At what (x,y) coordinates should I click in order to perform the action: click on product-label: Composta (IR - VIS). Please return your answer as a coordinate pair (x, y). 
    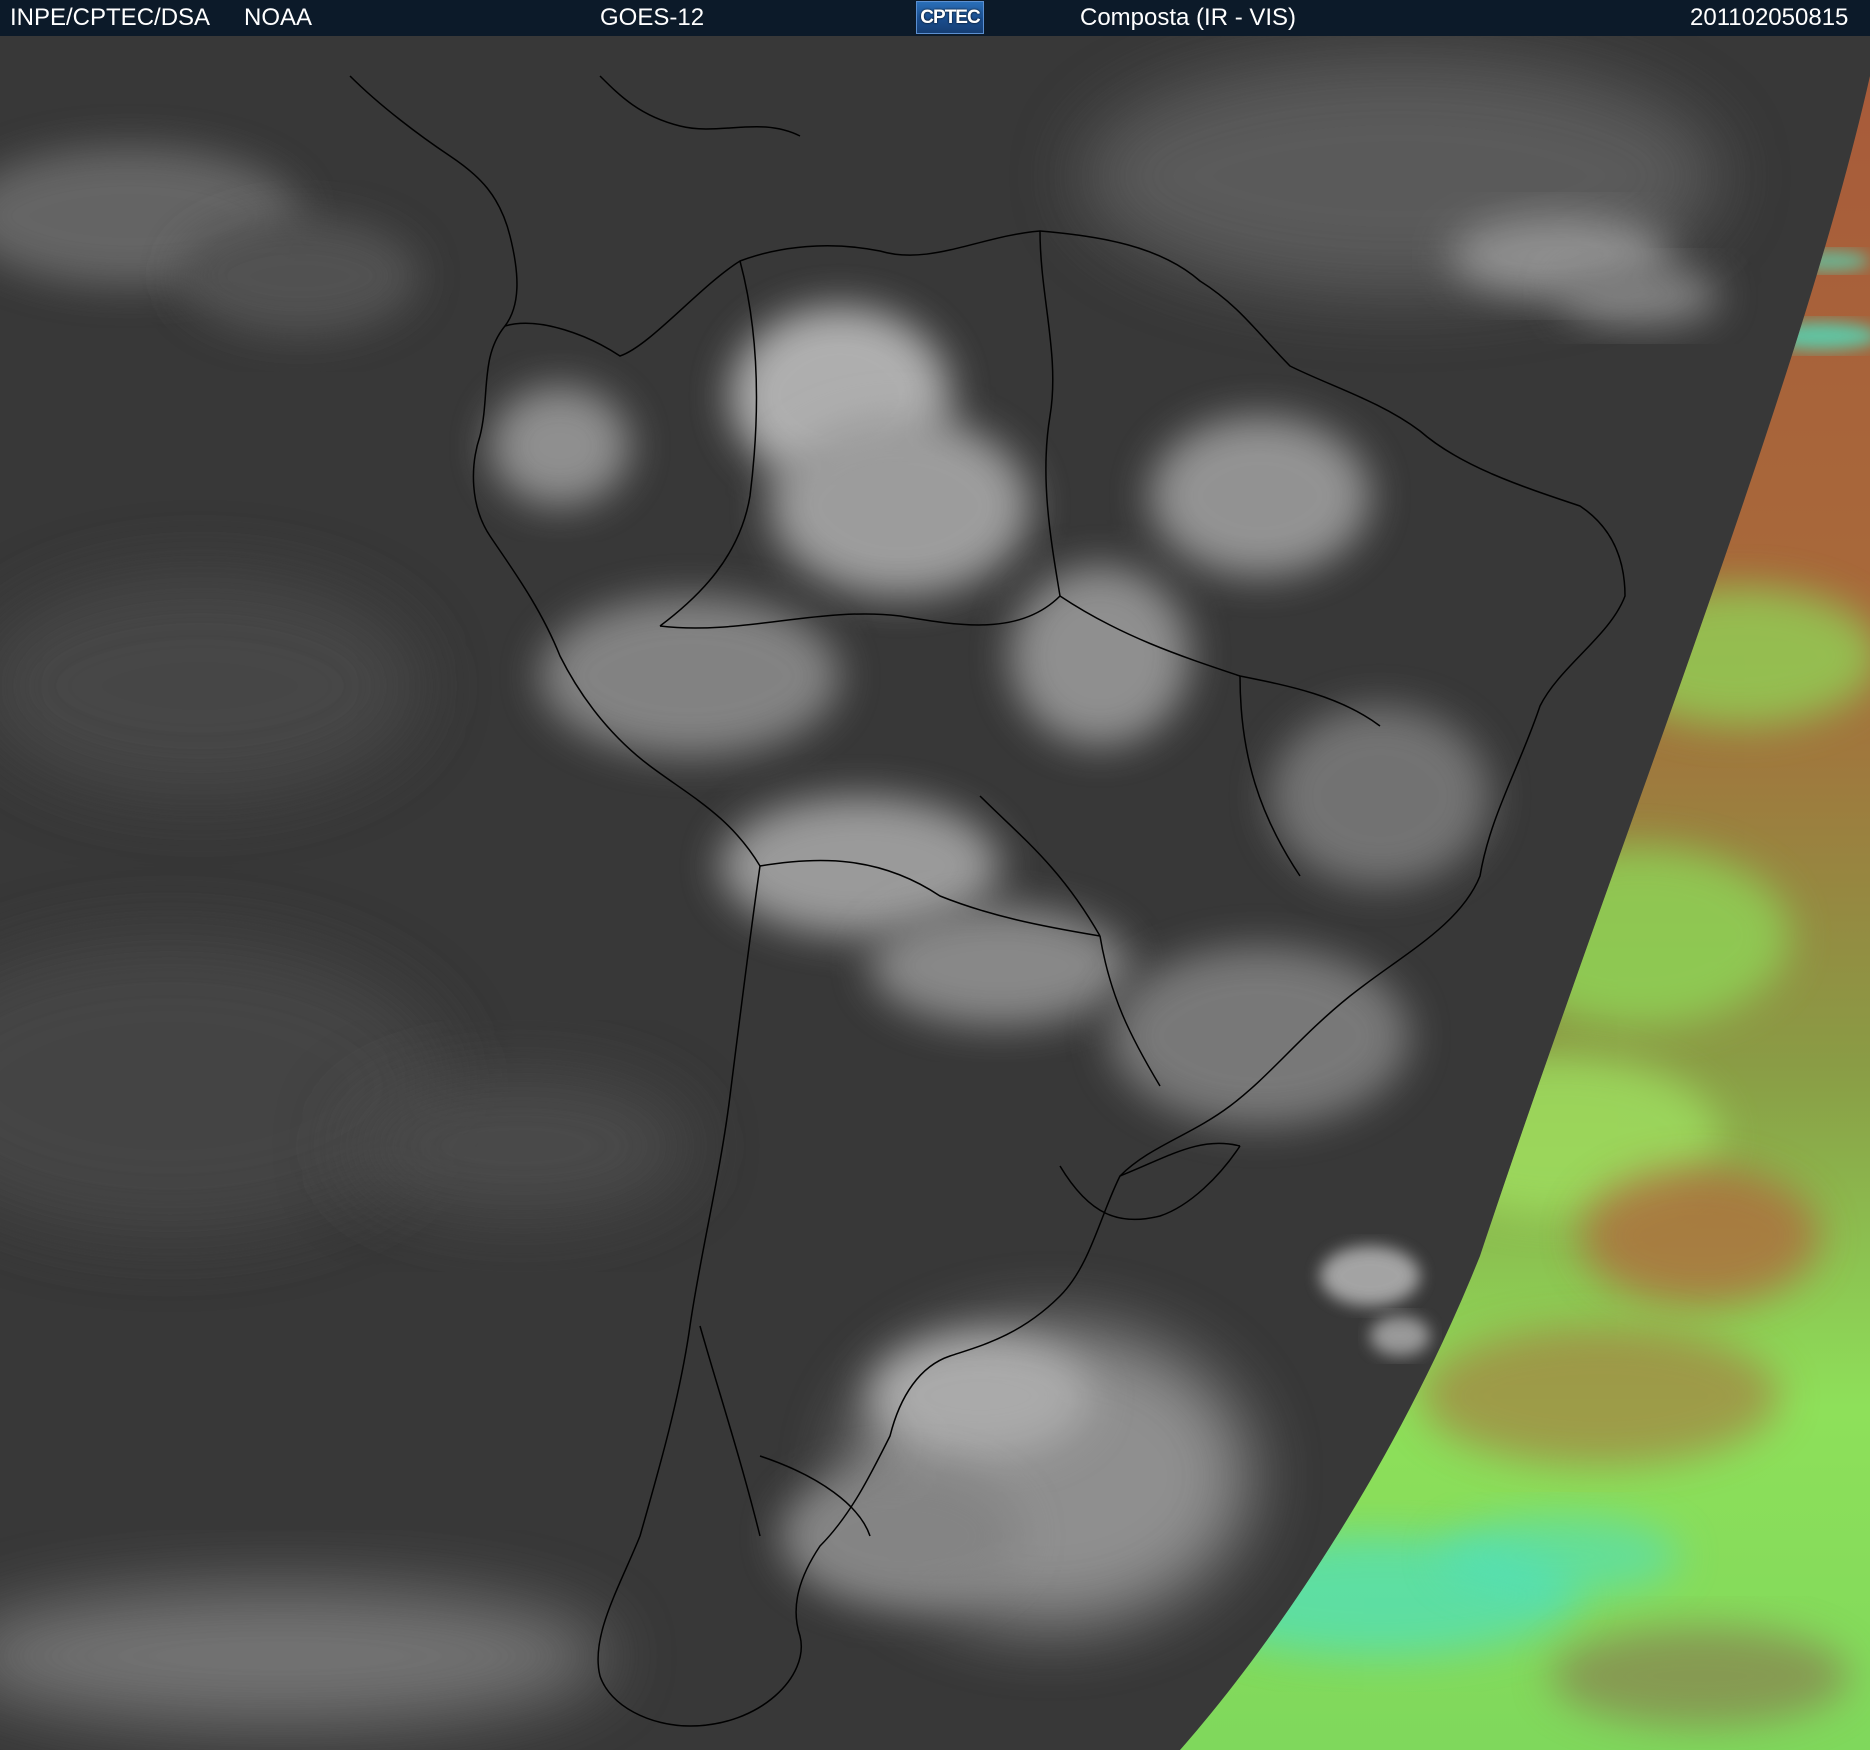
    Looking at the image, I should click on (1188, 17).